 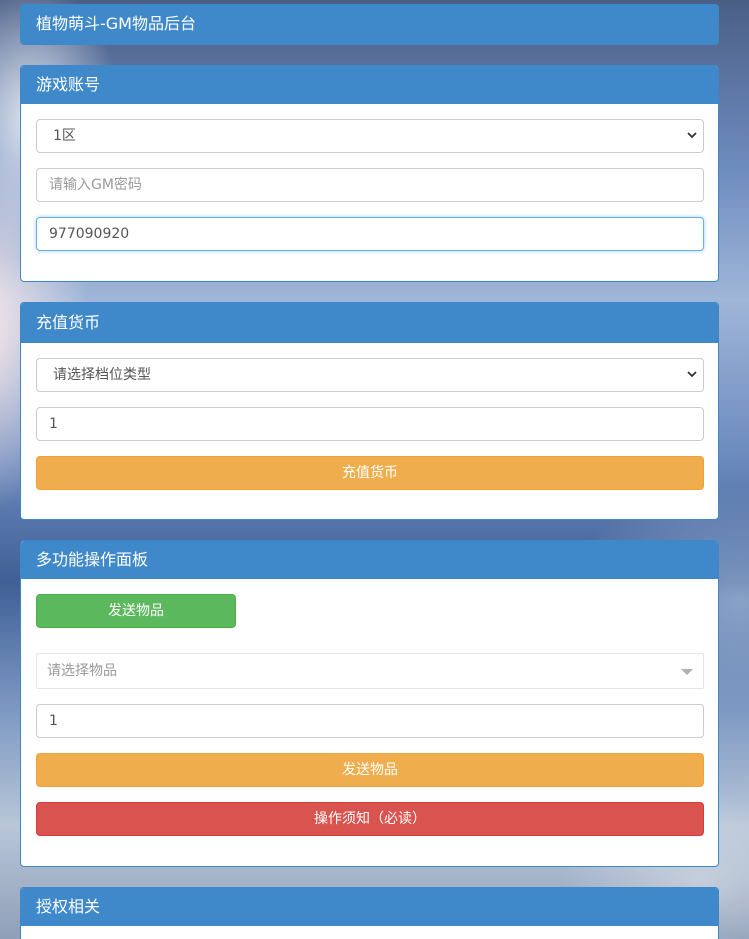 I want to click on recharge-panel-title: 充值货币, so click(x=369, y=323).